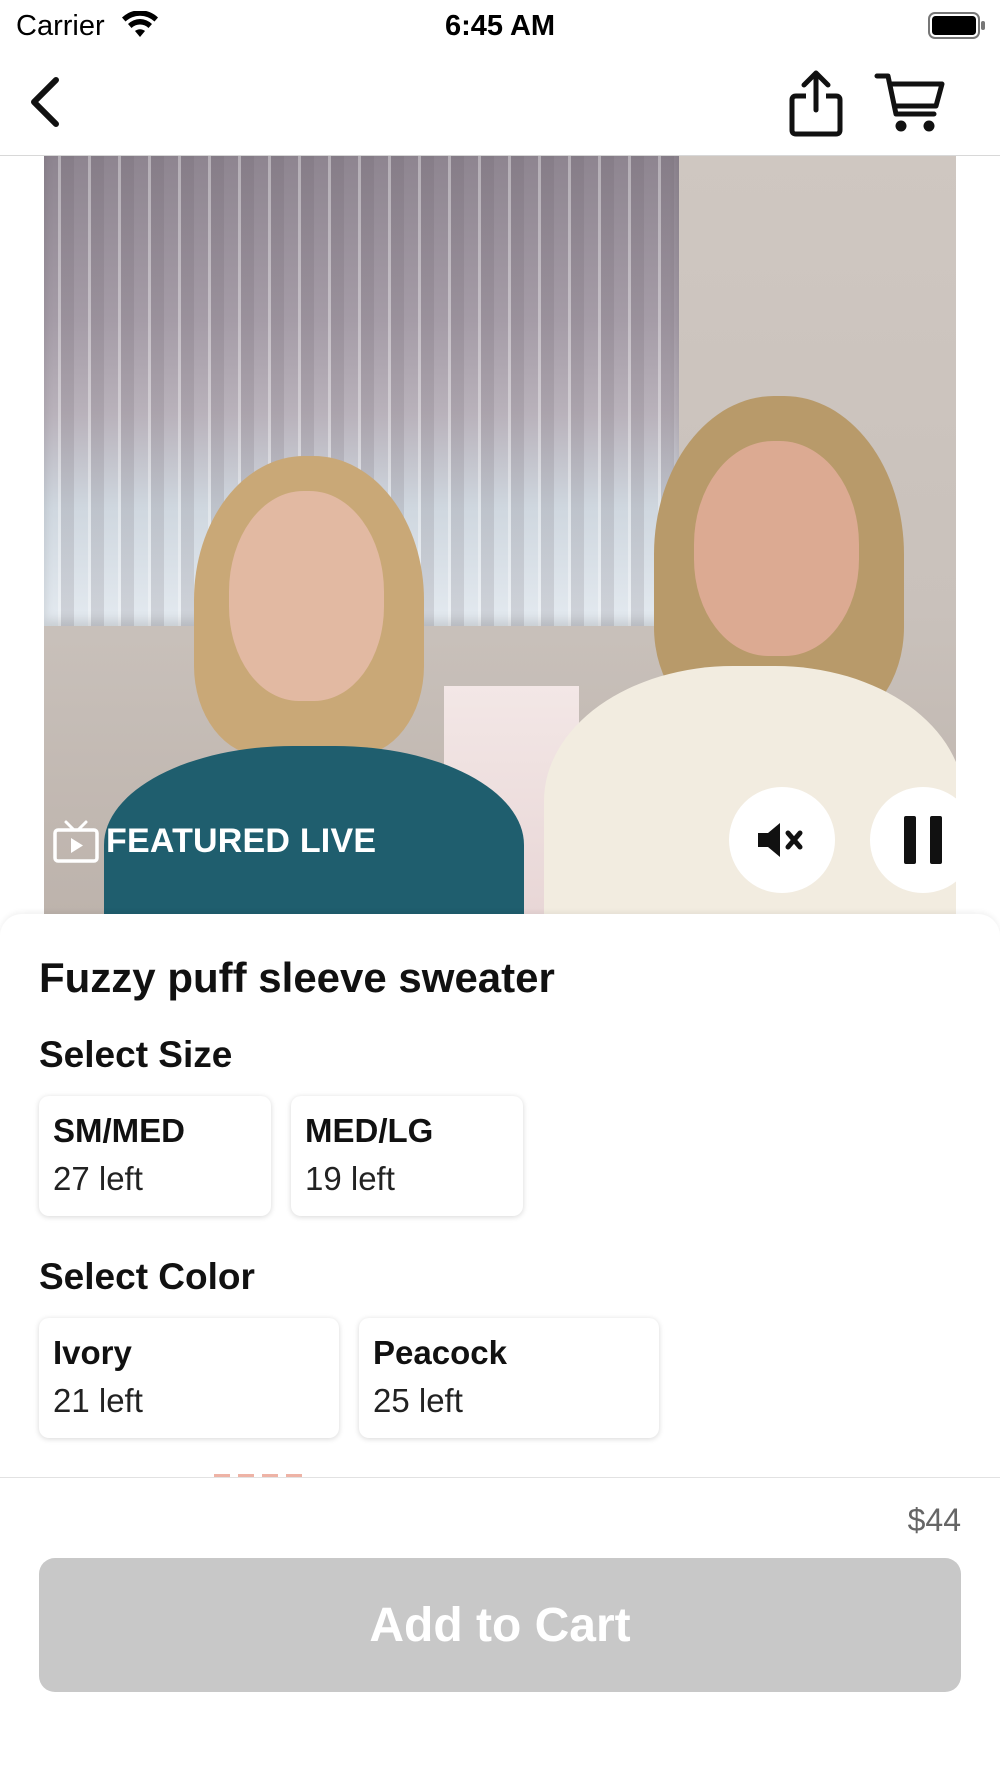 Image resolution: width=1000 pixels, height=1778 pixels. I want to click on status-bar: Carrier 6:45 AM, so click(500, 26).